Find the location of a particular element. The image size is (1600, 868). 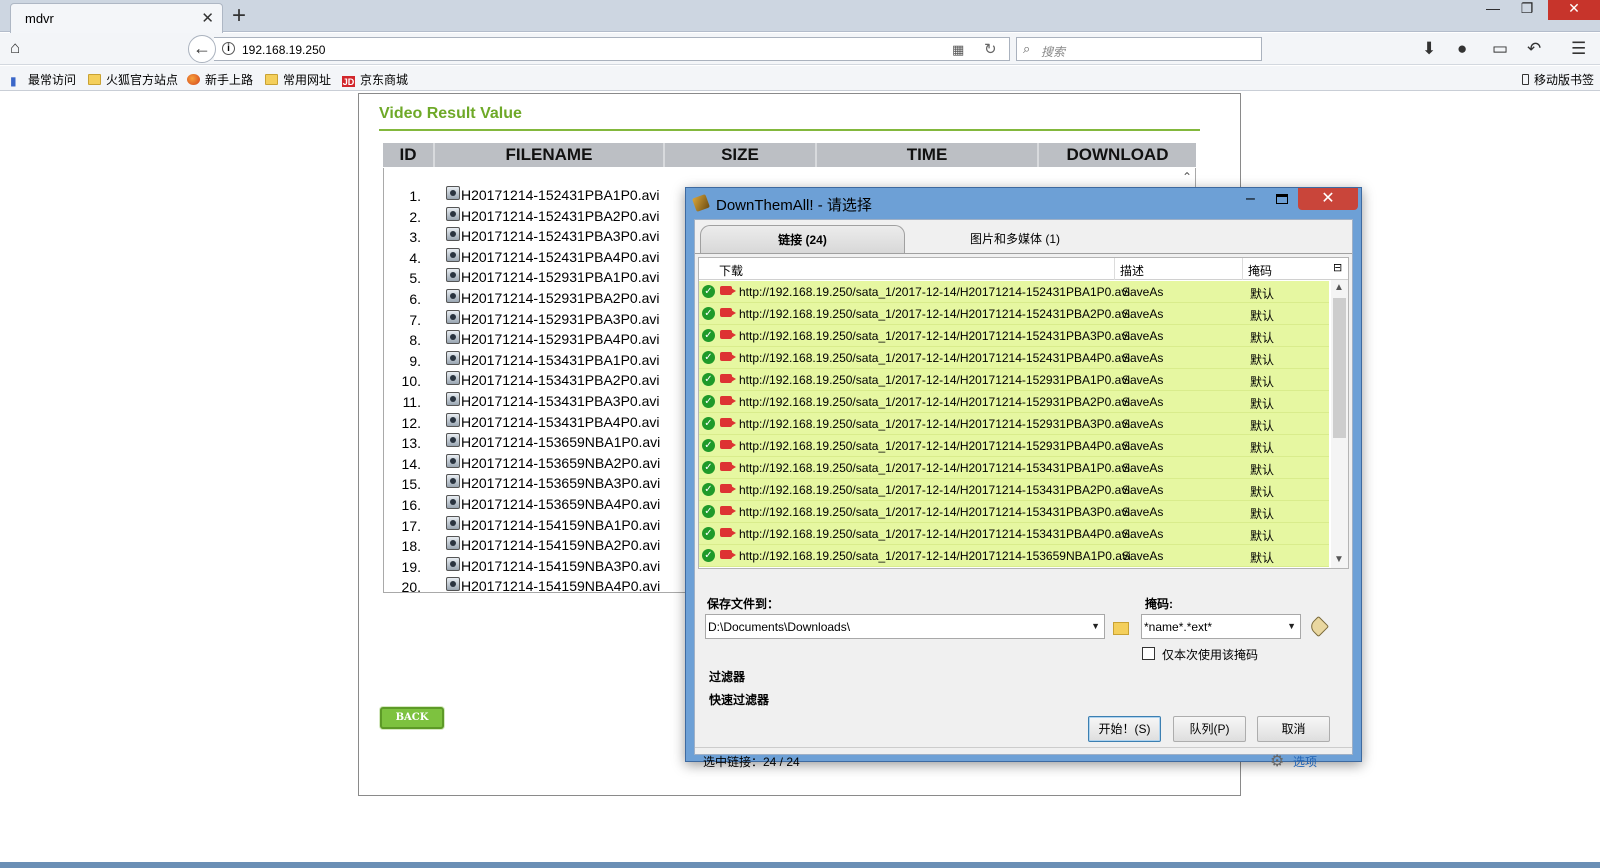

row-filename: H20171214-152431PBA1P0.avi is located at coordinates (560, 195).